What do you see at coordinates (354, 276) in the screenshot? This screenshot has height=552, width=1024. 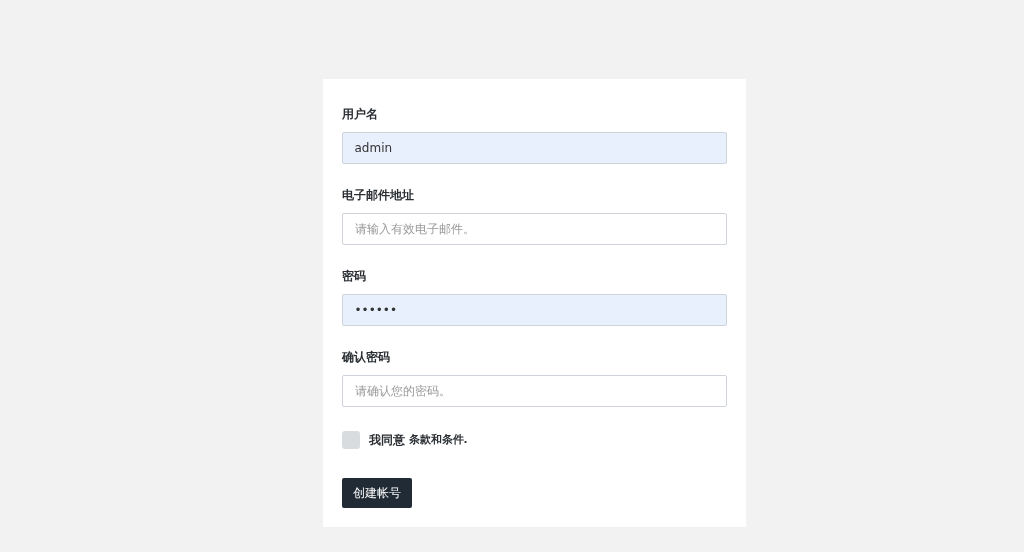 I see `field-label: 密码` at bounding box center [354, 276].